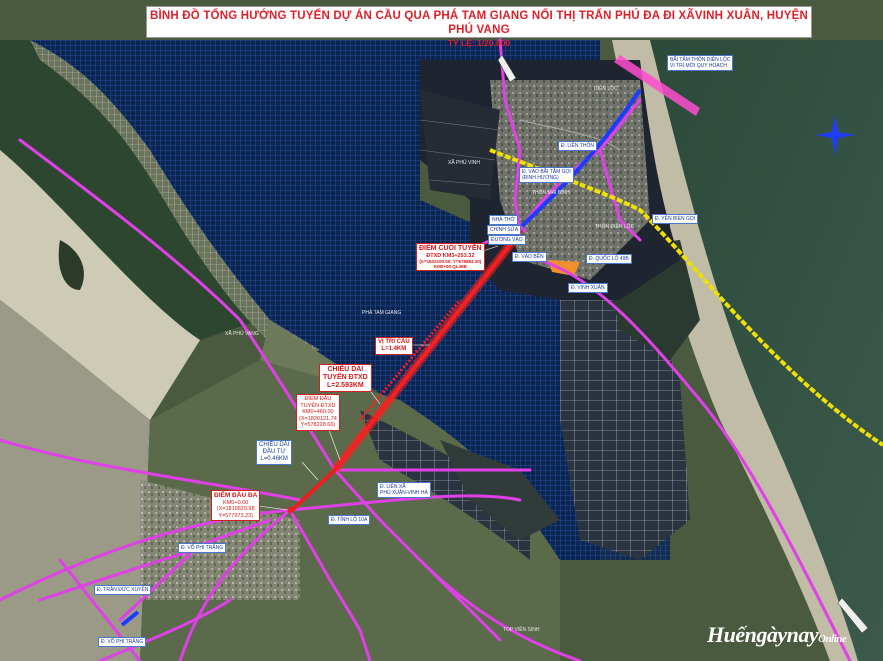 The height and width of the screenshot is (661, 883). I want to click on chieu-dai-dau-tu-title: CHIỀU DÀI, so click(274, 445).